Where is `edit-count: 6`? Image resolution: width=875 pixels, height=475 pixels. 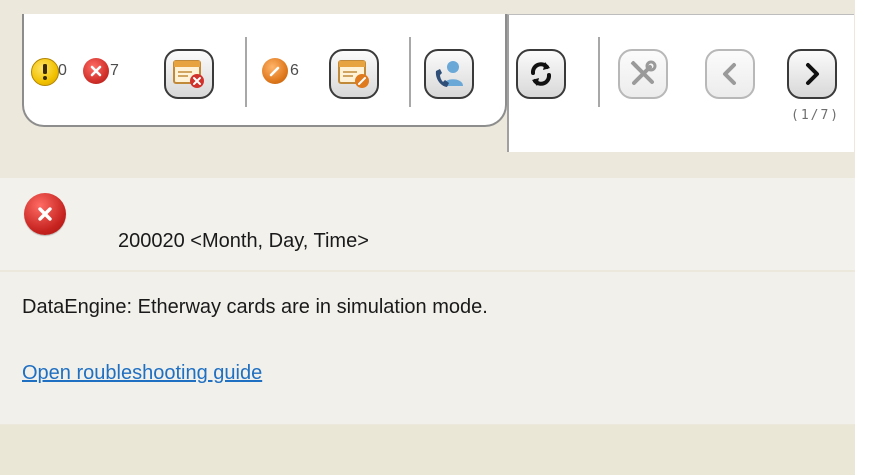
edit-count: 6 is located at coordinates (294, 70).